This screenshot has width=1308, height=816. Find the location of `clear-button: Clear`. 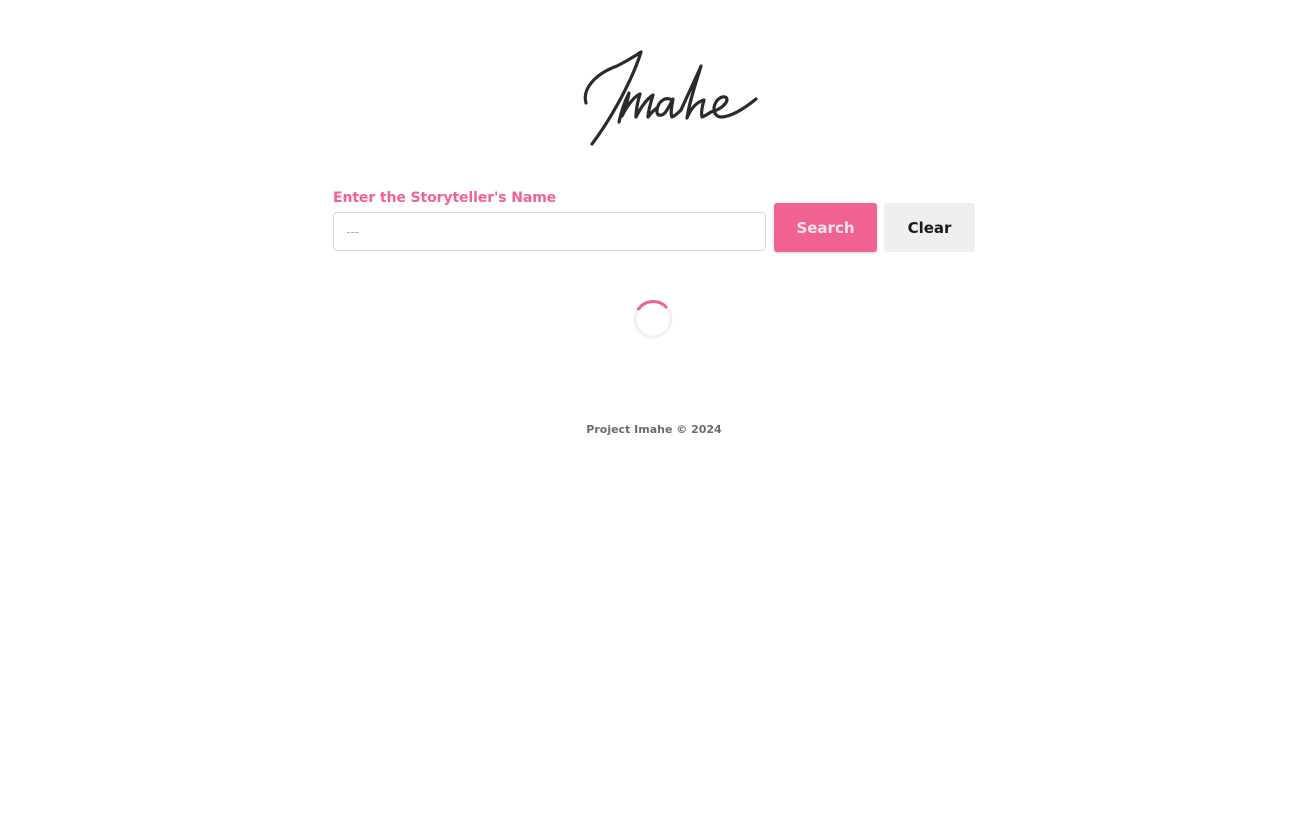

clear-button: Clear is located at coordinates (929, 227).